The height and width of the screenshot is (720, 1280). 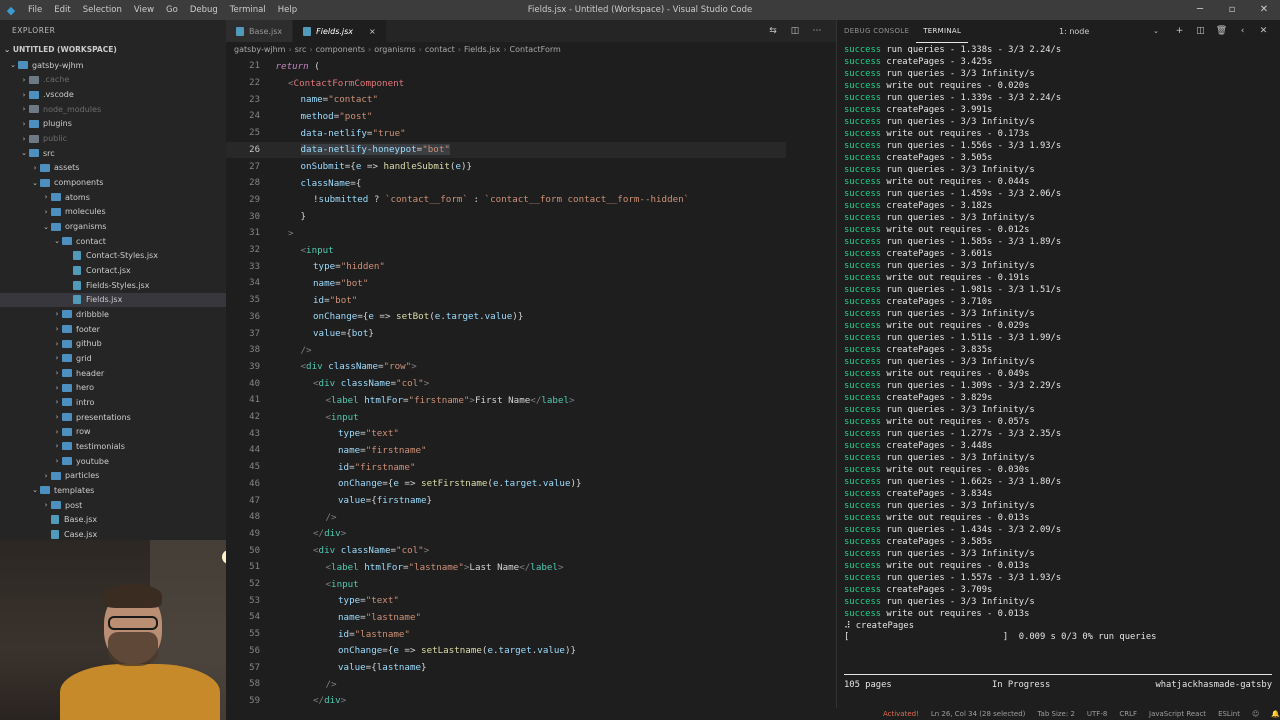 I want to click on menu-go: Go, so click(x=172, y=10).